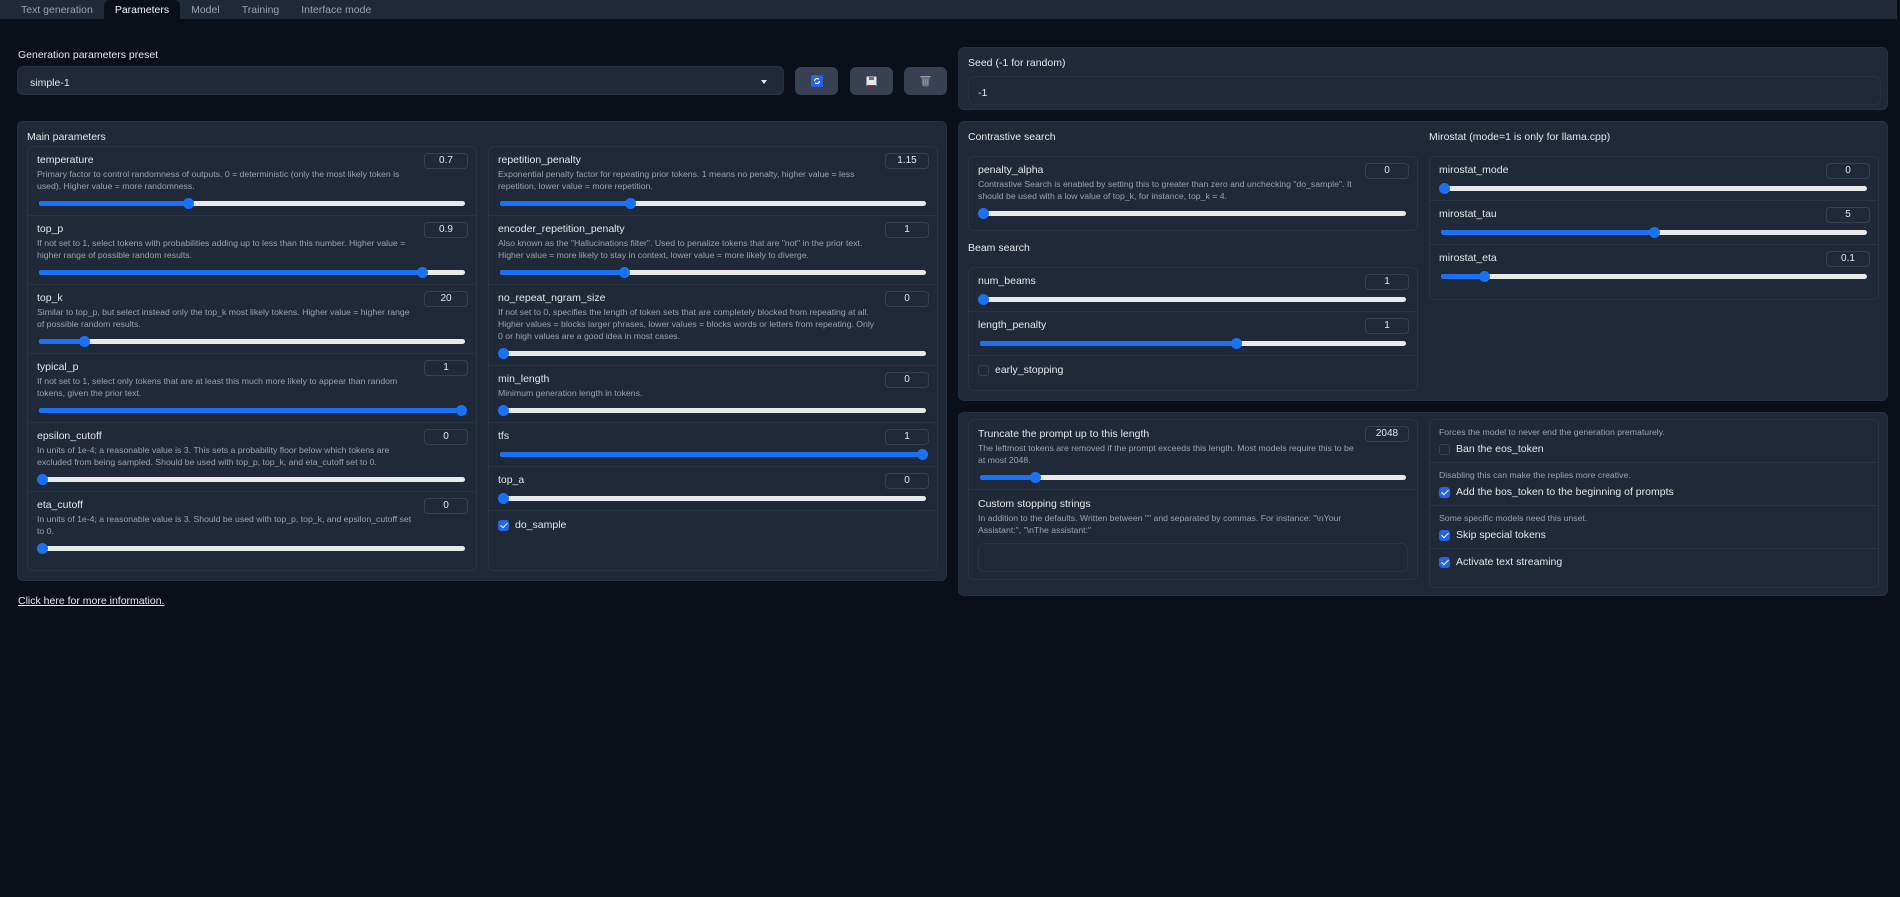 This screenshot has height=897, width=1900. What do you see at coordinates (552, 298) in the screenshot?
I see `param-label: no_repeat_ngram_size` at bounding box center [552, 298].